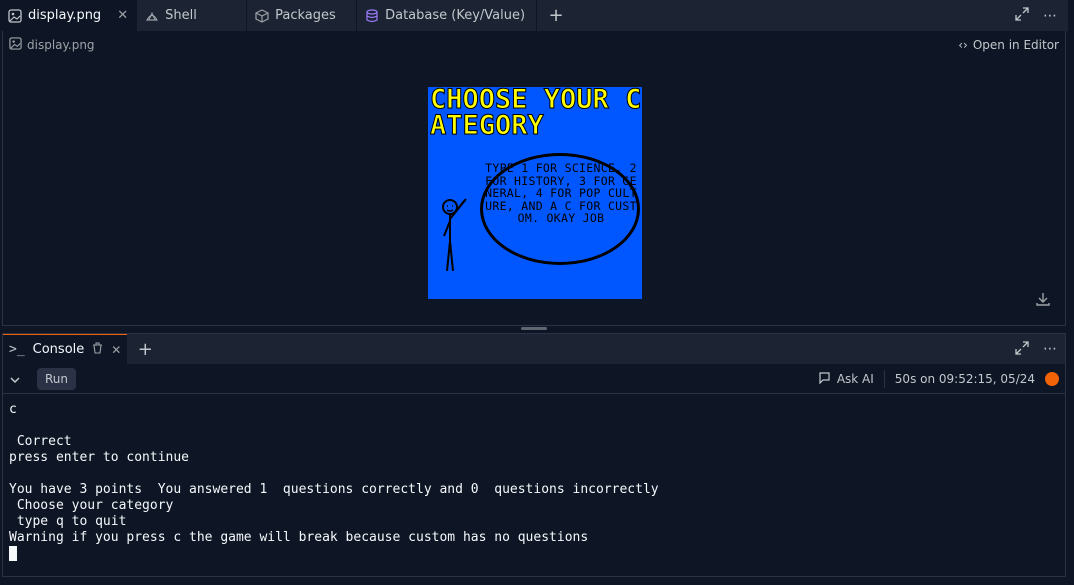 The width and height of the screenshot is (1074, 585). I want to click on file-name: display.png, so click(61, 45).